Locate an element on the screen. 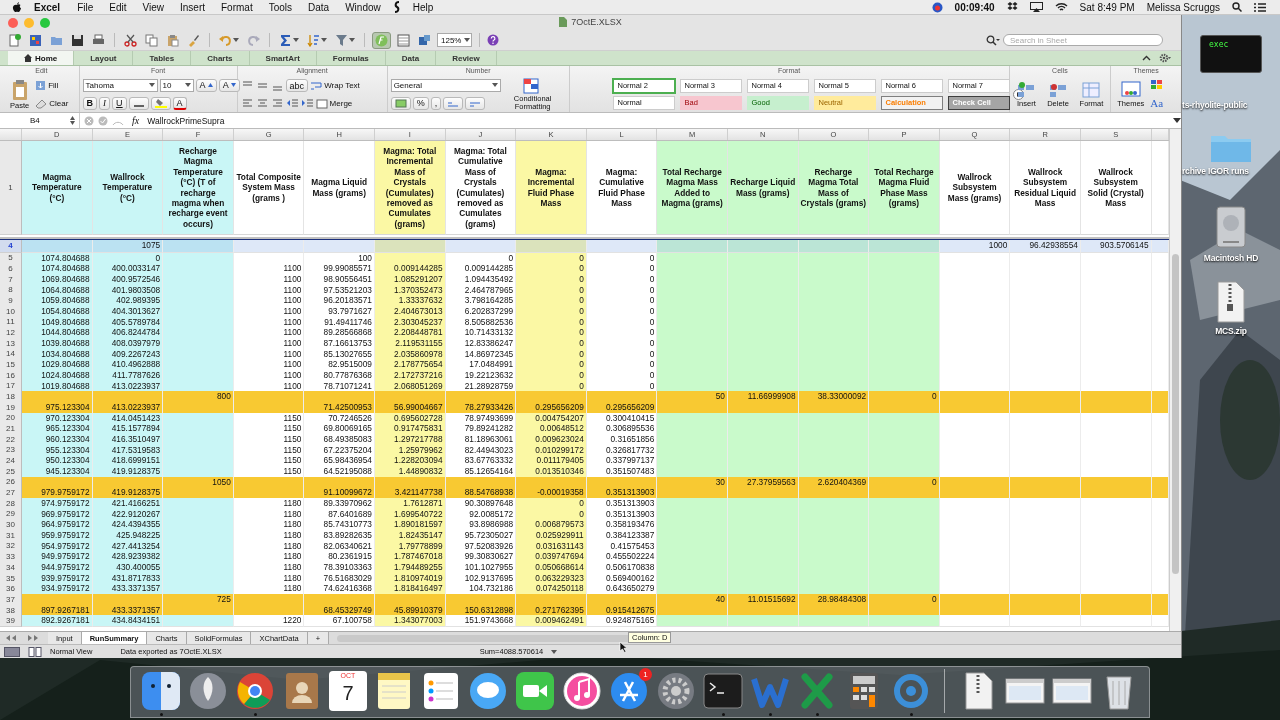 The width and height of the screenshot is (1280, 720). table-cell: 428.9239382 is located at coordinates (128, 557).